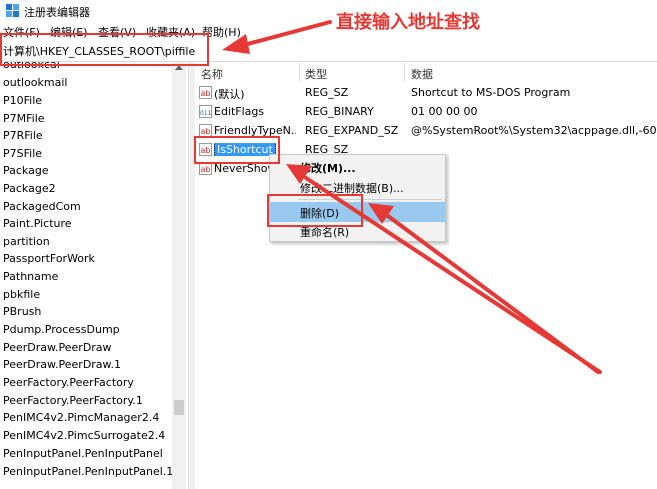 The image size is (657, 489). I want to click on tree-item: PeerDraw.PeerDraw.1, so click(62, 364).